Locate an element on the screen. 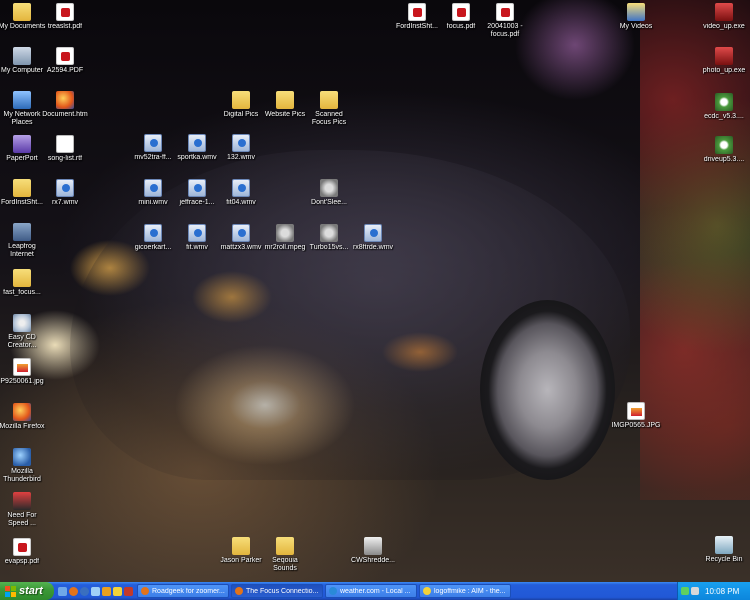  cd-creator-icon is located at coordinates (22, 323).